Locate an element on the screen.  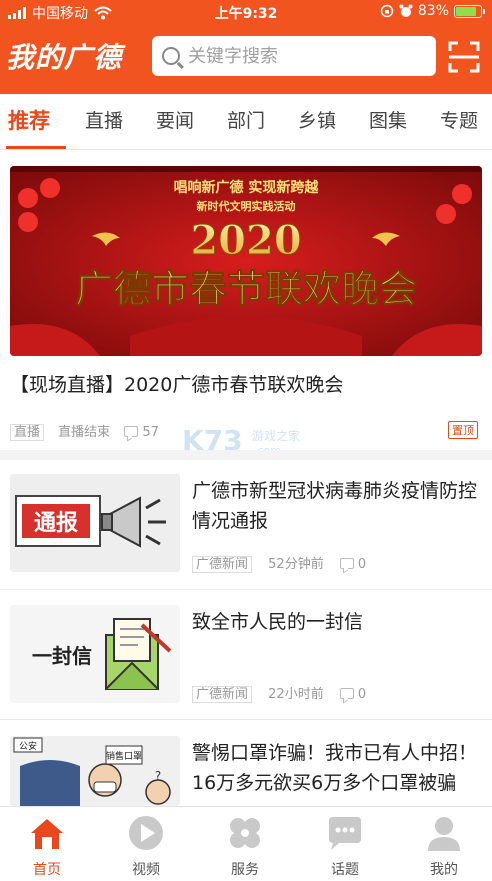
megaphone-notice-image: 通报 is located at coordinates (95, 523).